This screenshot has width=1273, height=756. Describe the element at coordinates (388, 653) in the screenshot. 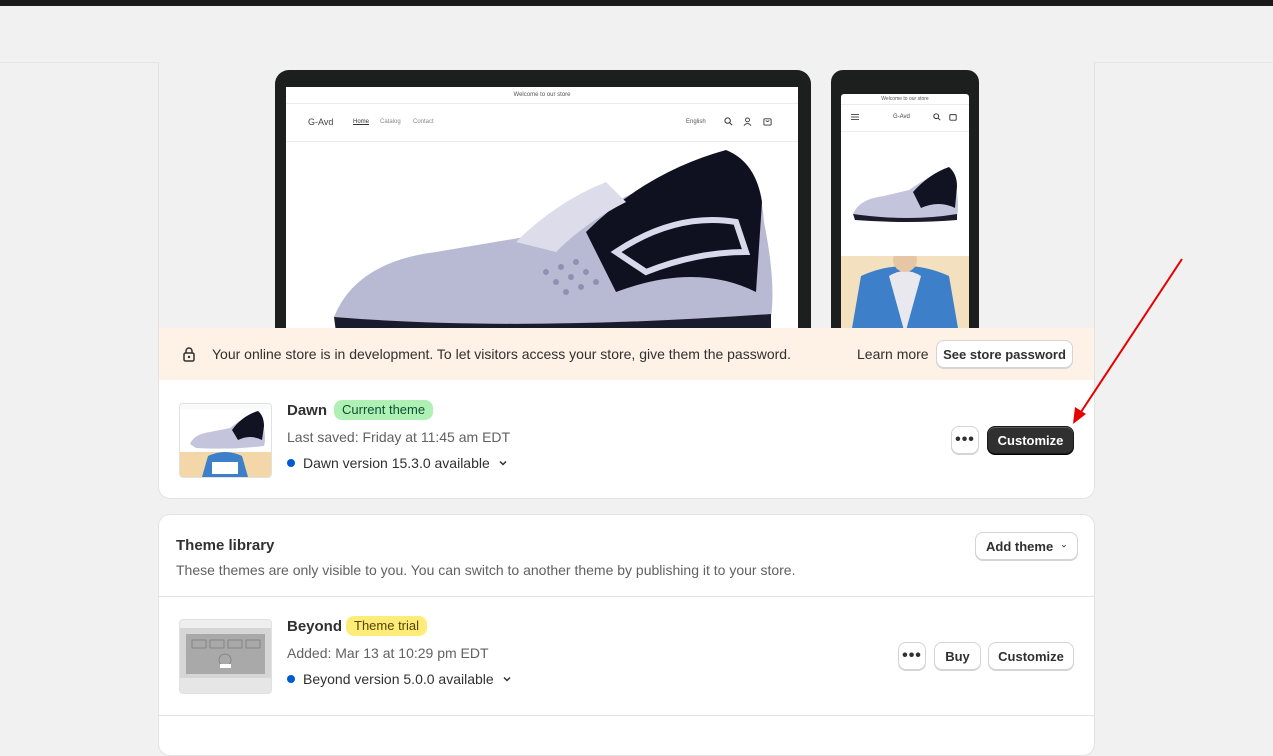

I see `beyond-added-text: Added: Mar 13 at 10:29 pm EDT` at that location.